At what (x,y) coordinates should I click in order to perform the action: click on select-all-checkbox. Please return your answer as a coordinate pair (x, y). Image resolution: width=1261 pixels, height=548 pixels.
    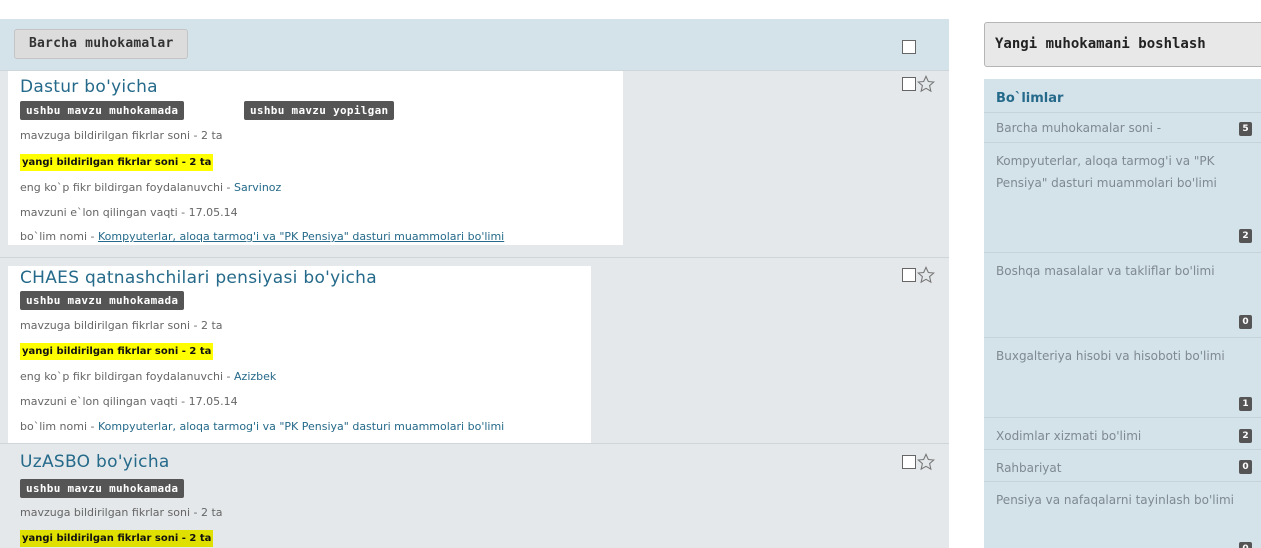
    Looking at the image, I should click on (909, 47).